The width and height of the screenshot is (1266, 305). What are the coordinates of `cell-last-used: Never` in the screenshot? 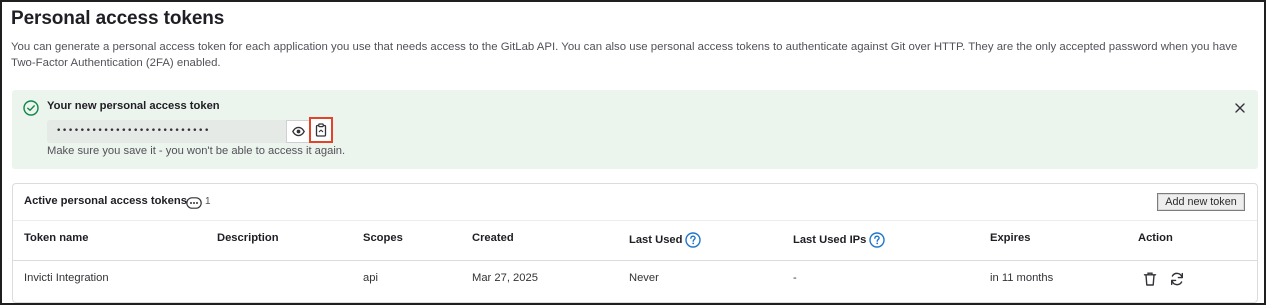 It's located at (644, 278).